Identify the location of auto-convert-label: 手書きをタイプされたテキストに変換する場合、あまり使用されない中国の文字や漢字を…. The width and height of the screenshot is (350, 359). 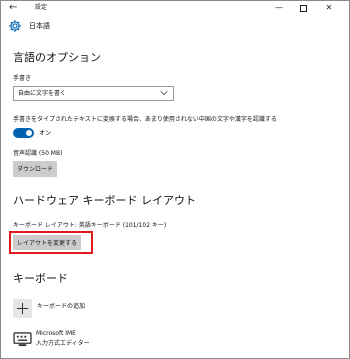
(145, 119).